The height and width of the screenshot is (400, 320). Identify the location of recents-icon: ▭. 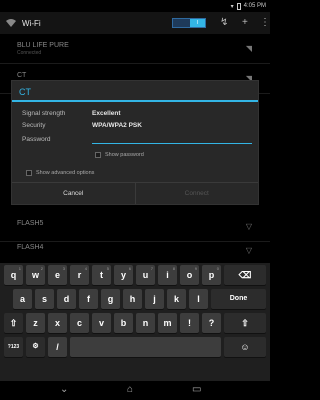
(196, 390).